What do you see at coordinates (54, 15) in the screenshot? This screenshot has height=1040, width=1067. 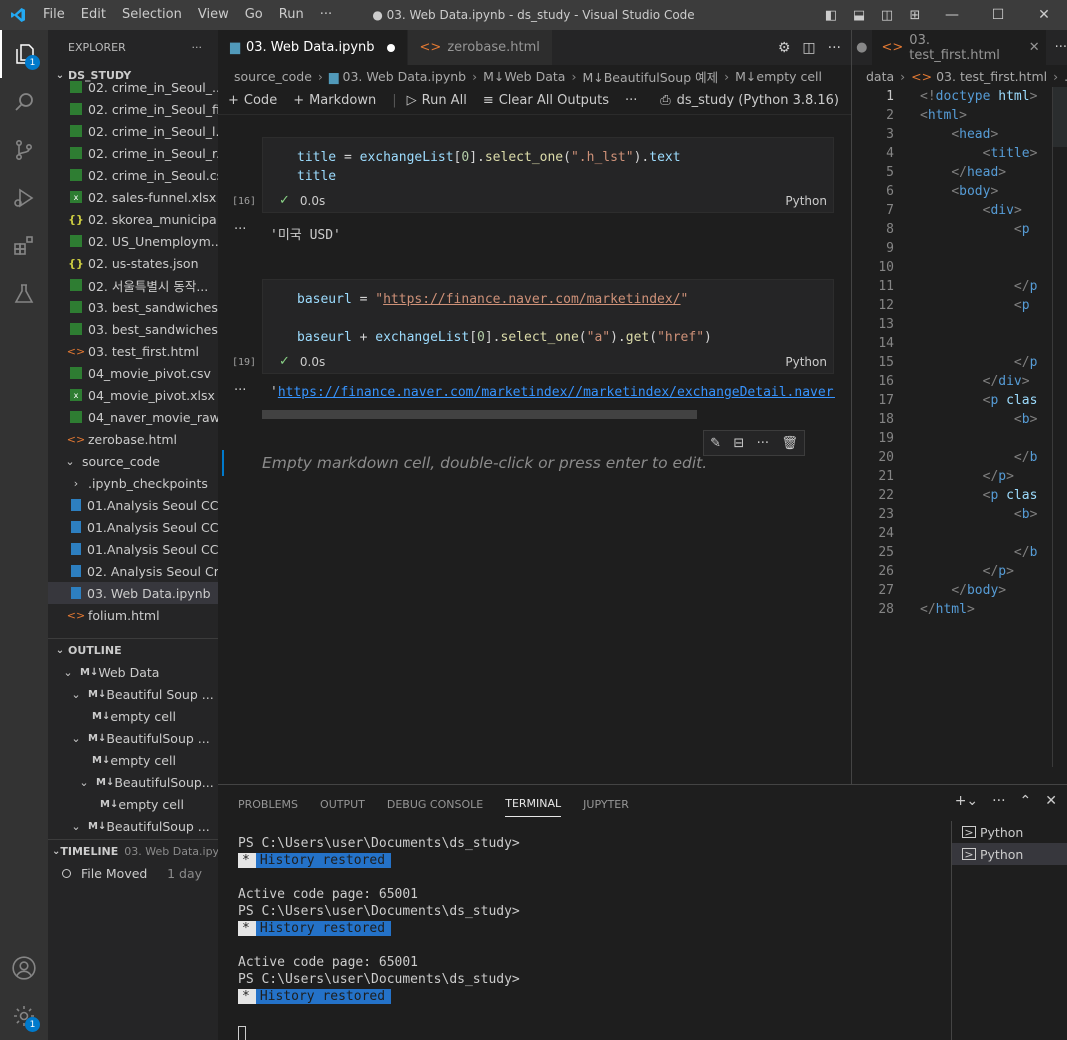 I see `menu-file: File` at bounding box center [54, 15].